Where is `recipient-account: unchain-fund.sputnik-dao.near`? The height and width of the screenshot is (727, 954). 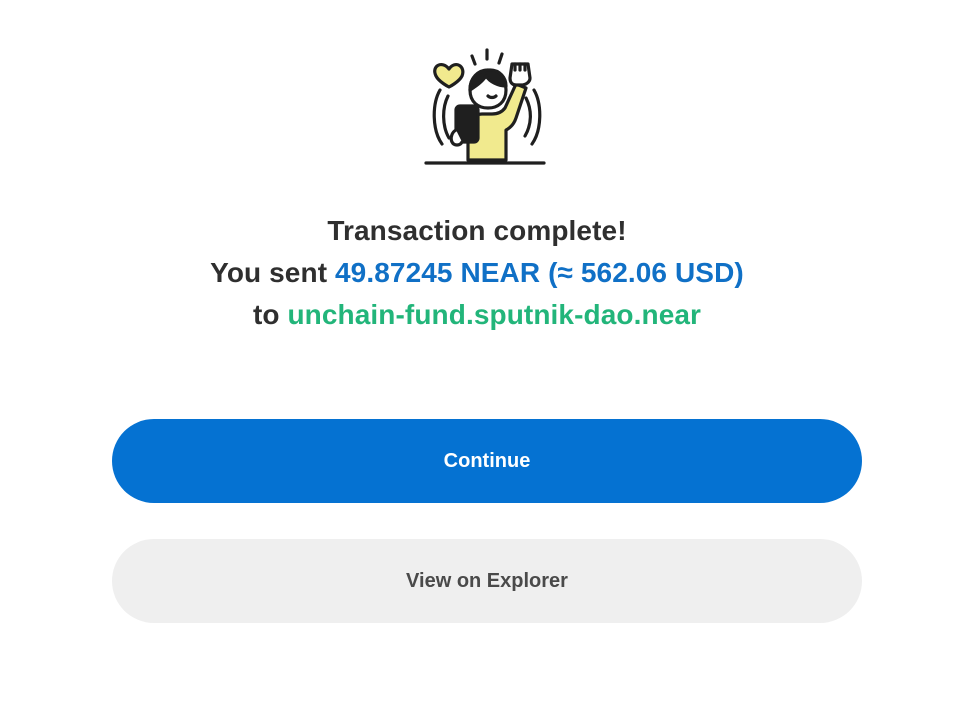 recipient-account: unchain-fund.sputnik-dao.near is located at coordinates (494, 314).